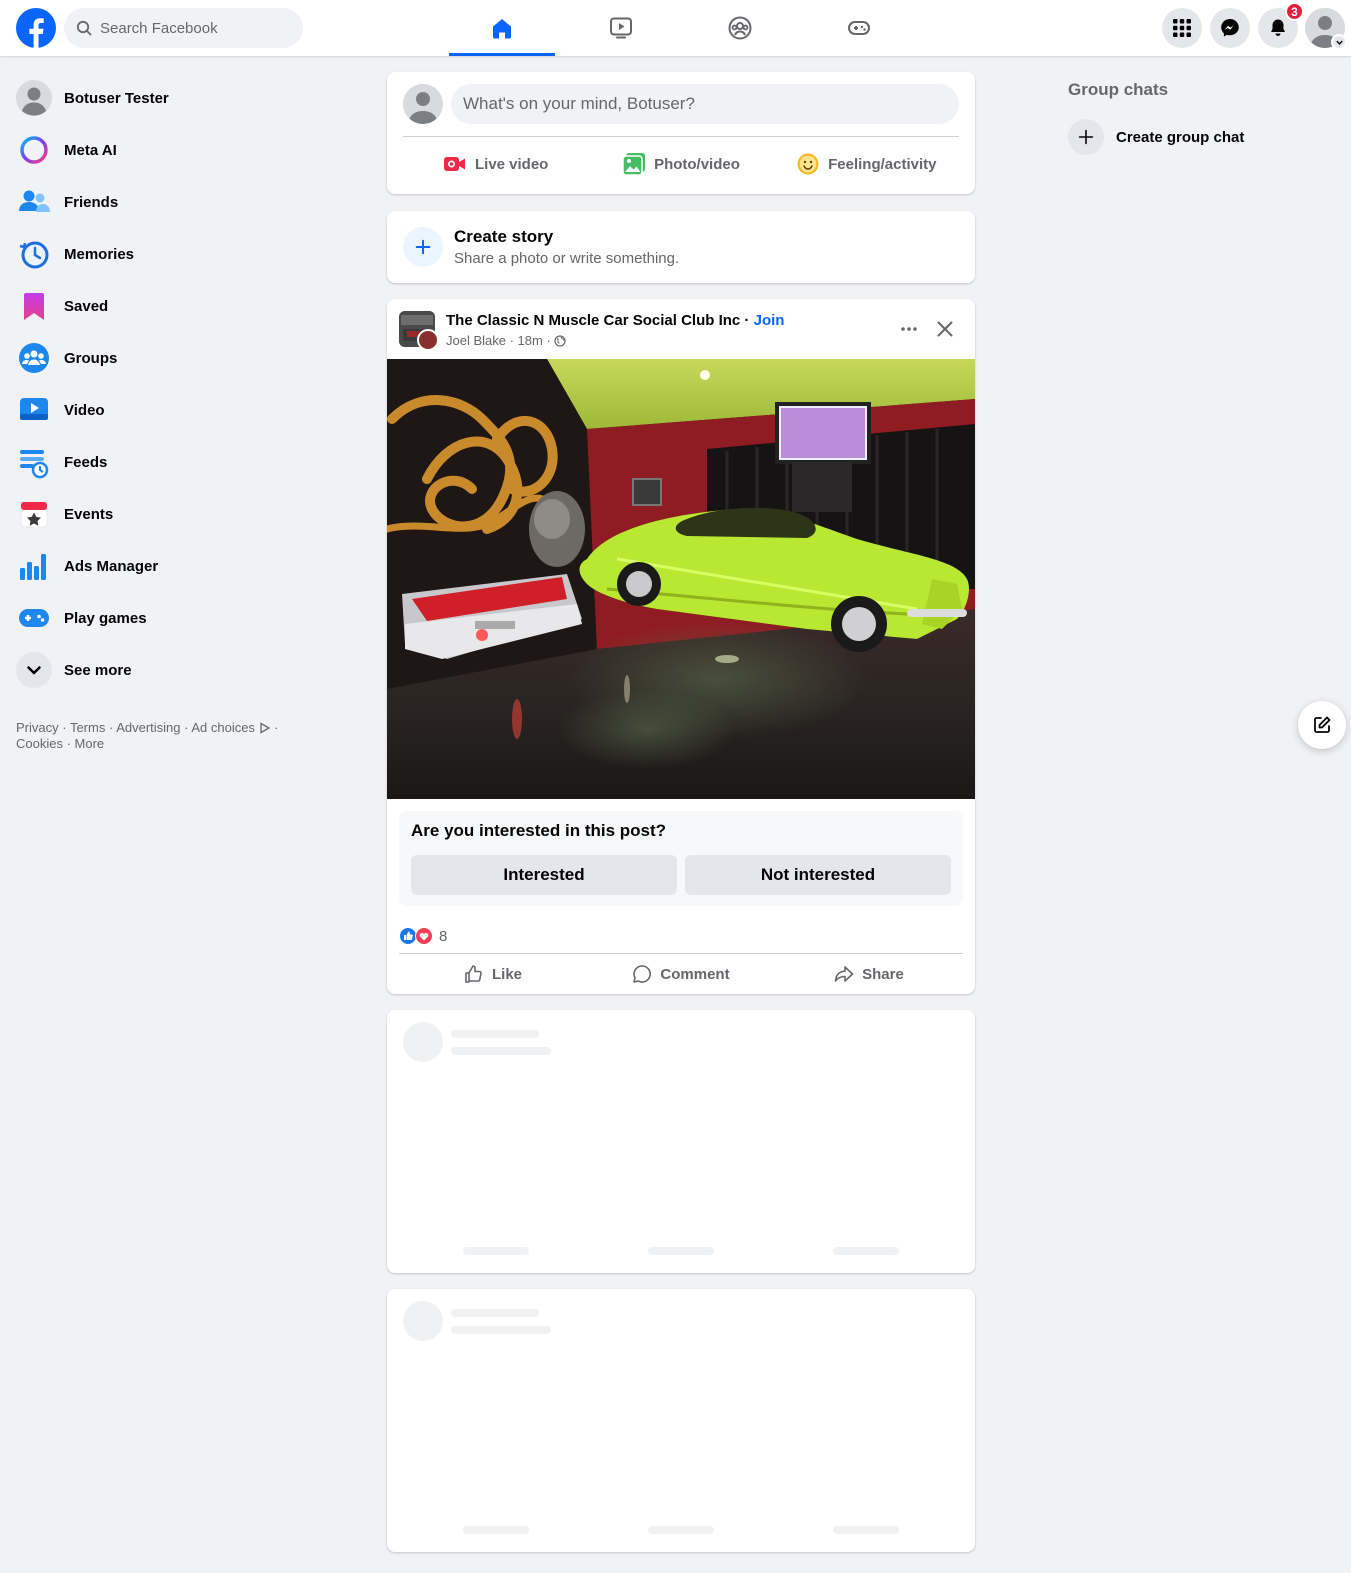  What do you see at coordinates (423, 1042) in the screenshot?
I see `skeleton-avatar` at bounding box center [423, 1042].